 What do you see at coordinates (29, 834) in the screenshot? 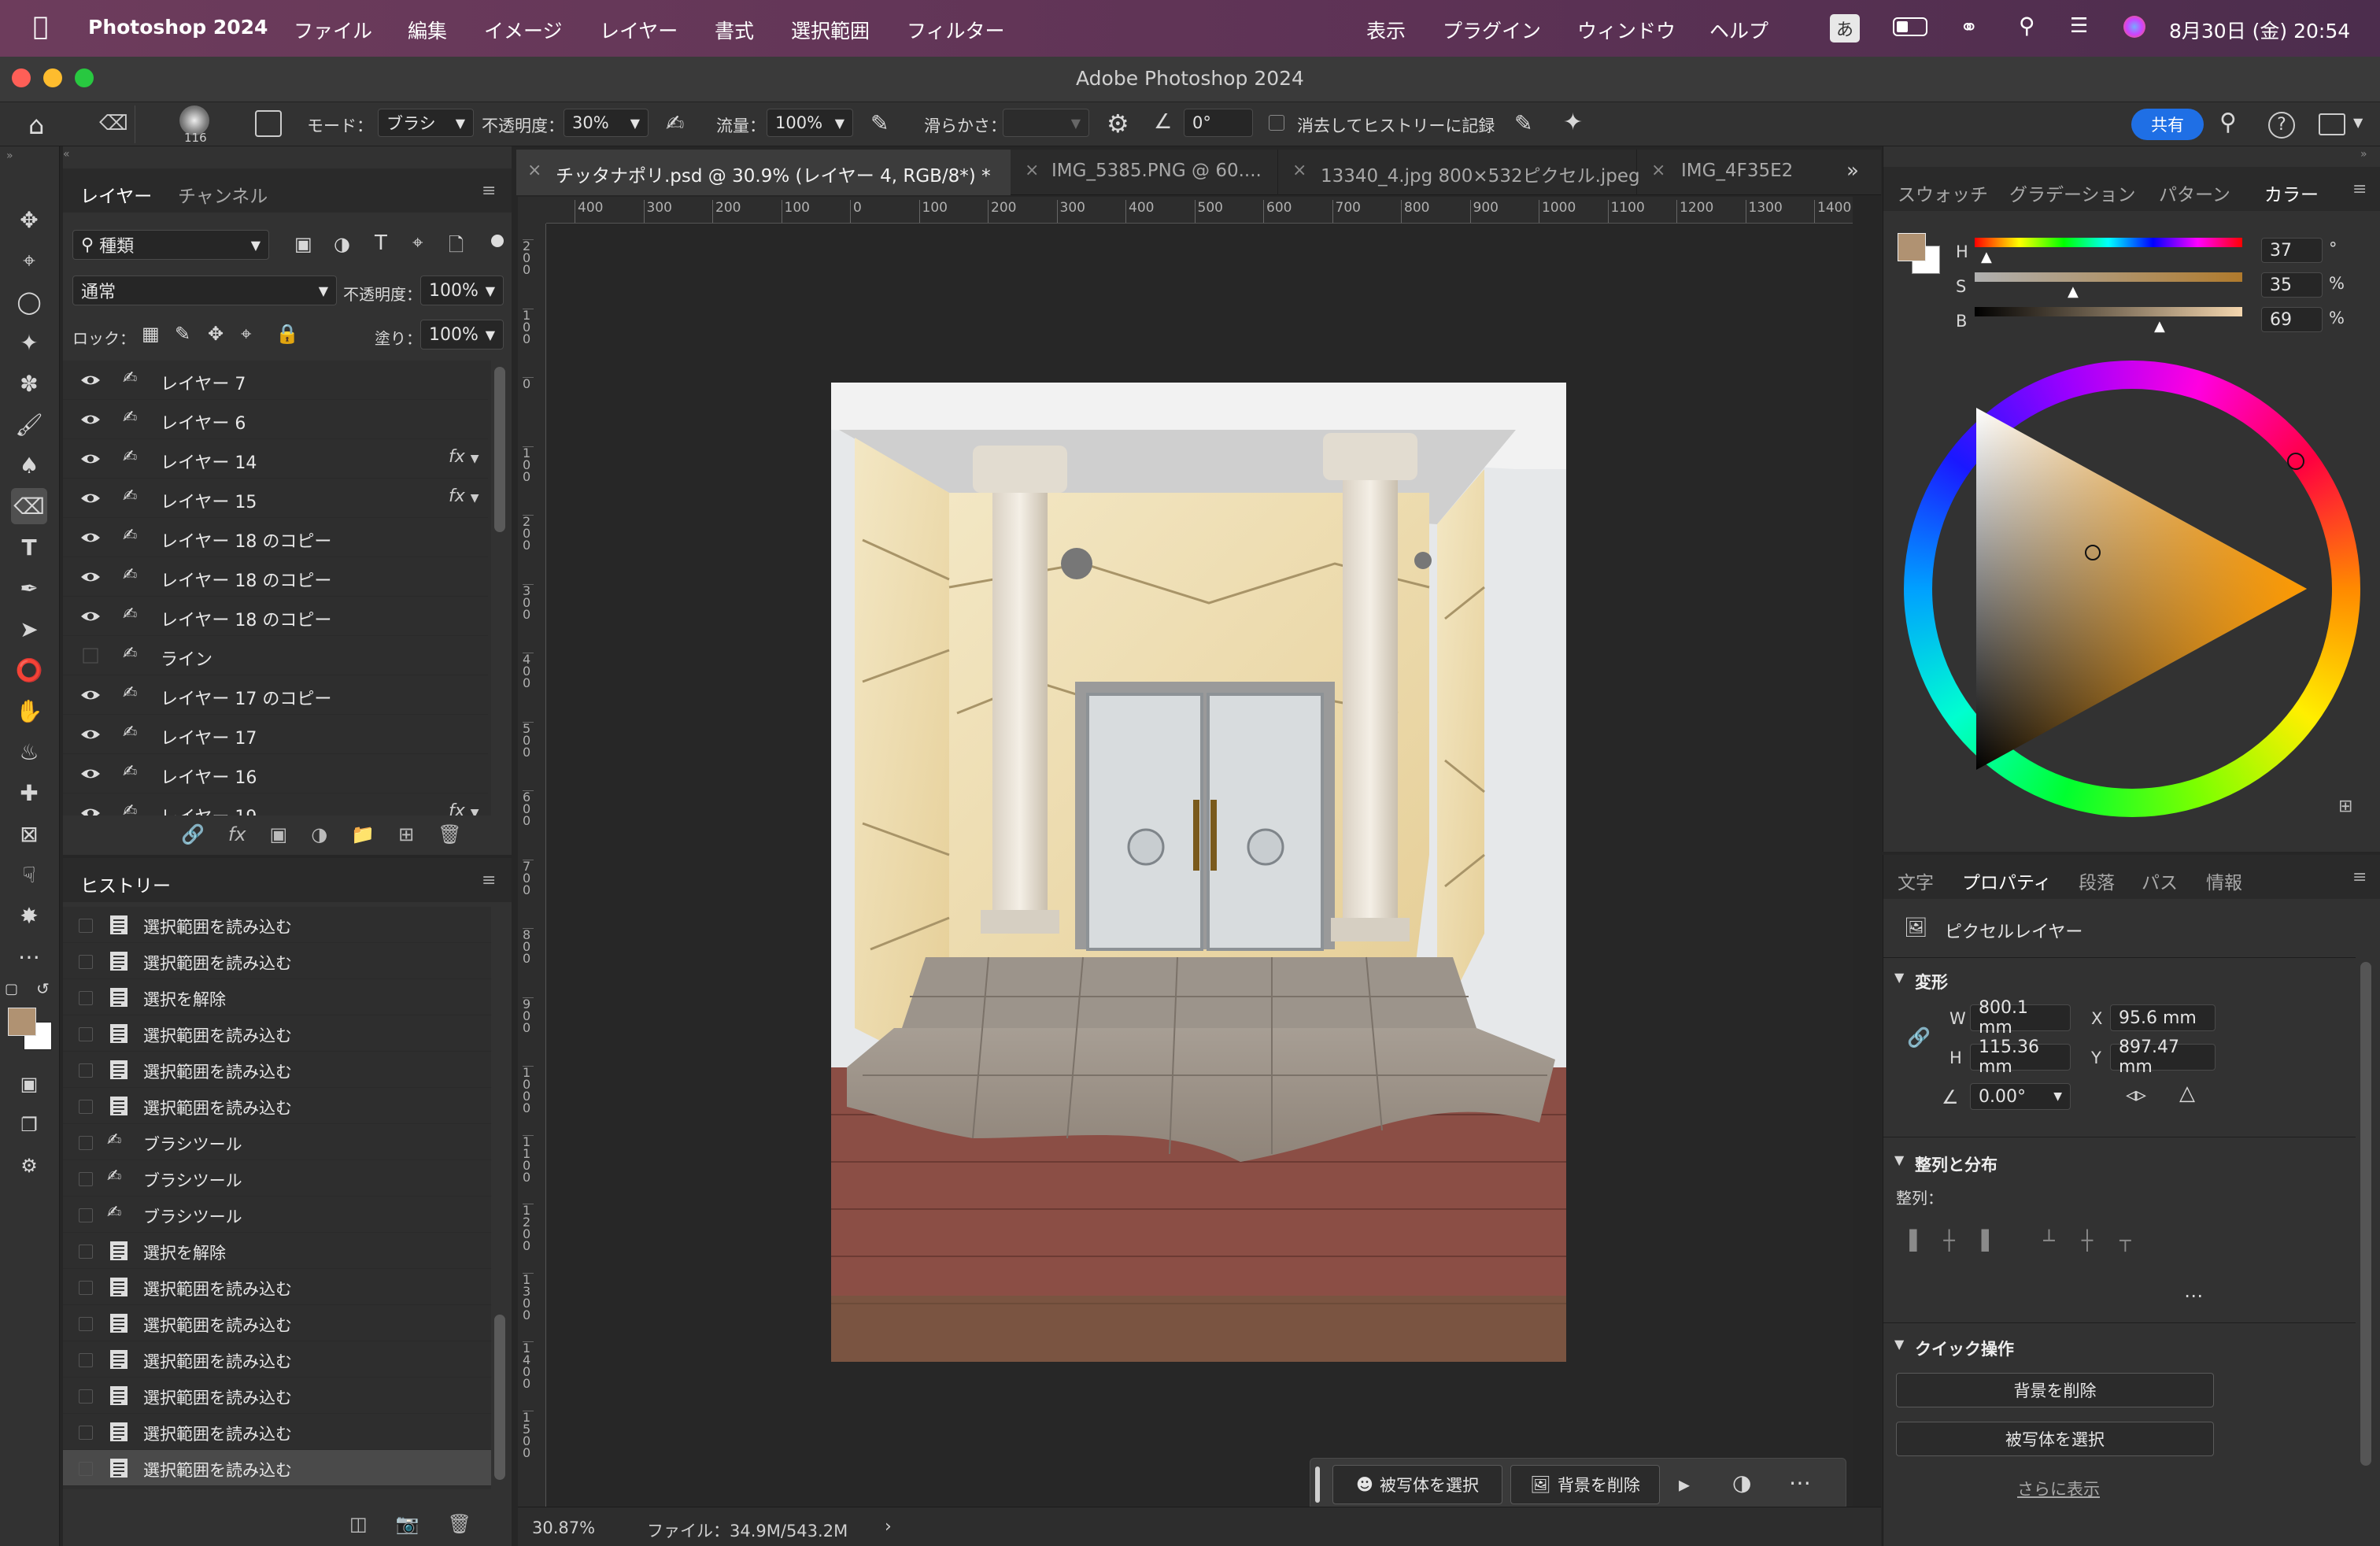
I see `frame-tool-icon: ⊠` at bounding box center [29, 834].